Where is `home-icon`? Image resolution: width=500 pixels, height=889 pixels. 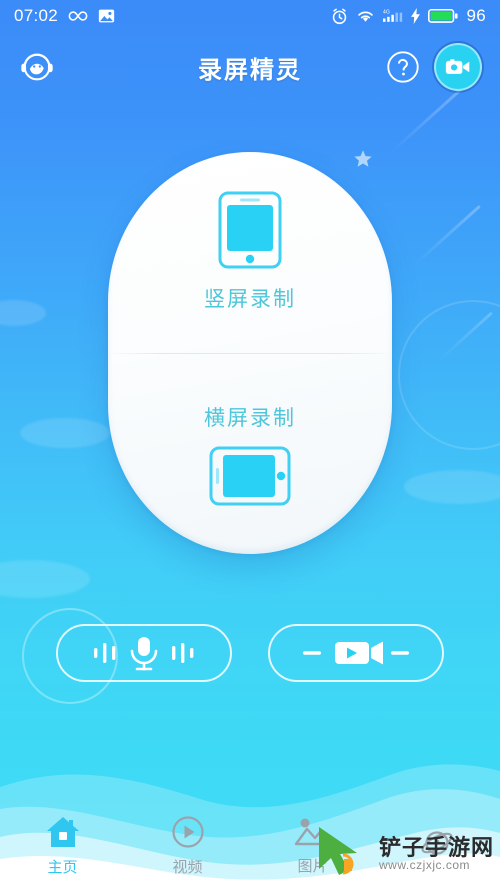 home-icon is located at coordinates (62, 832).